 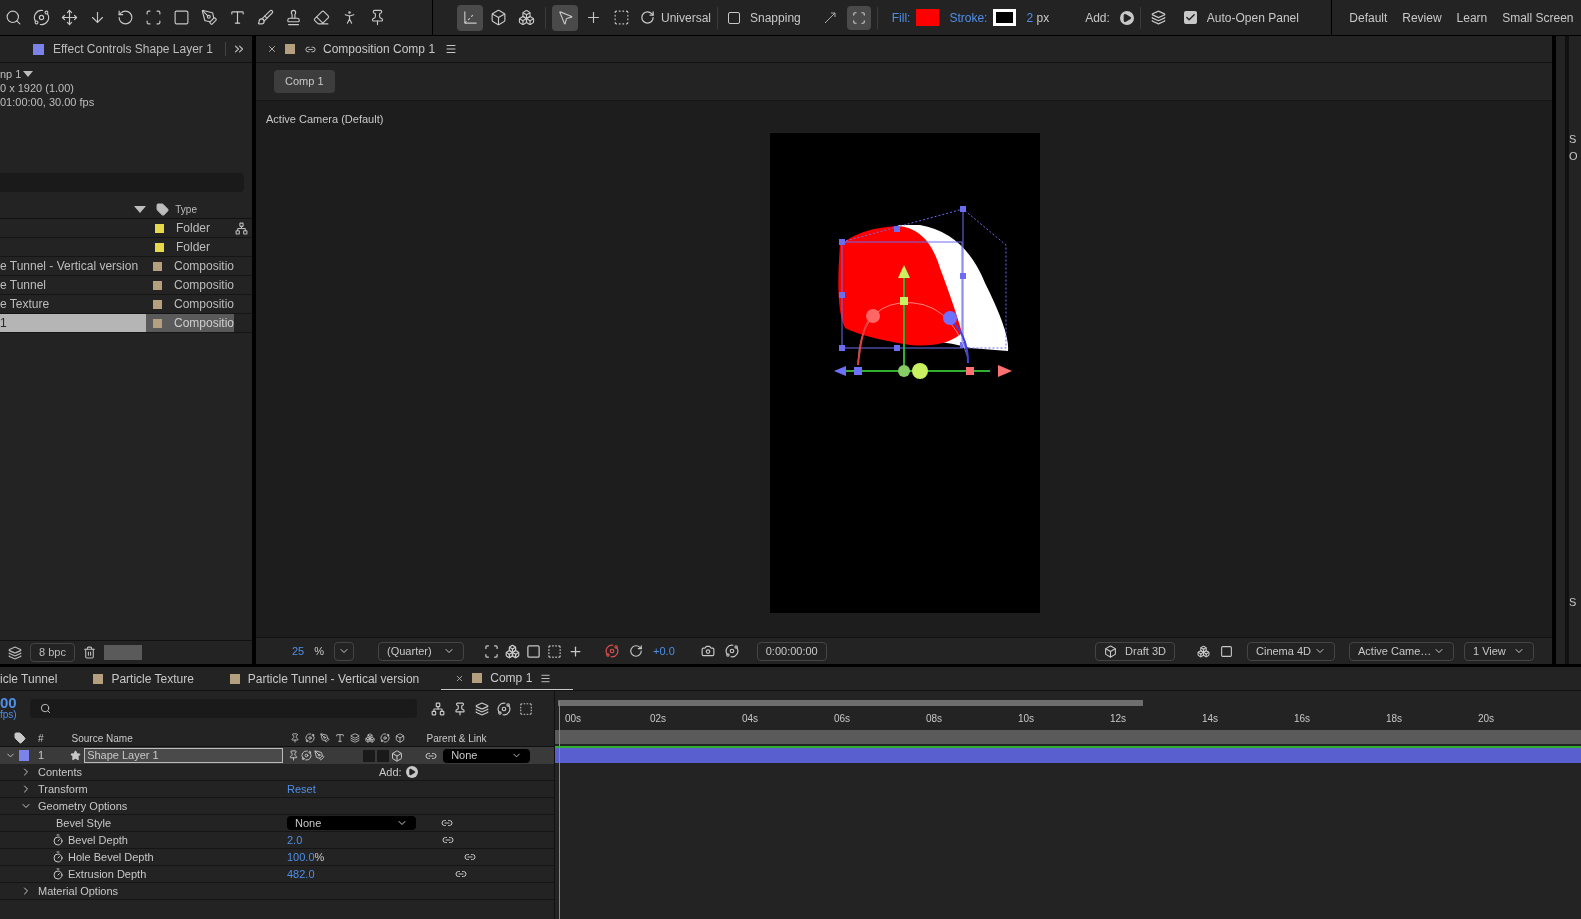 What do you see at coordinates (1538, 17) in the screenshot?
I see `workspace-tab: Small Screen` at bounding box center [1538, 17].